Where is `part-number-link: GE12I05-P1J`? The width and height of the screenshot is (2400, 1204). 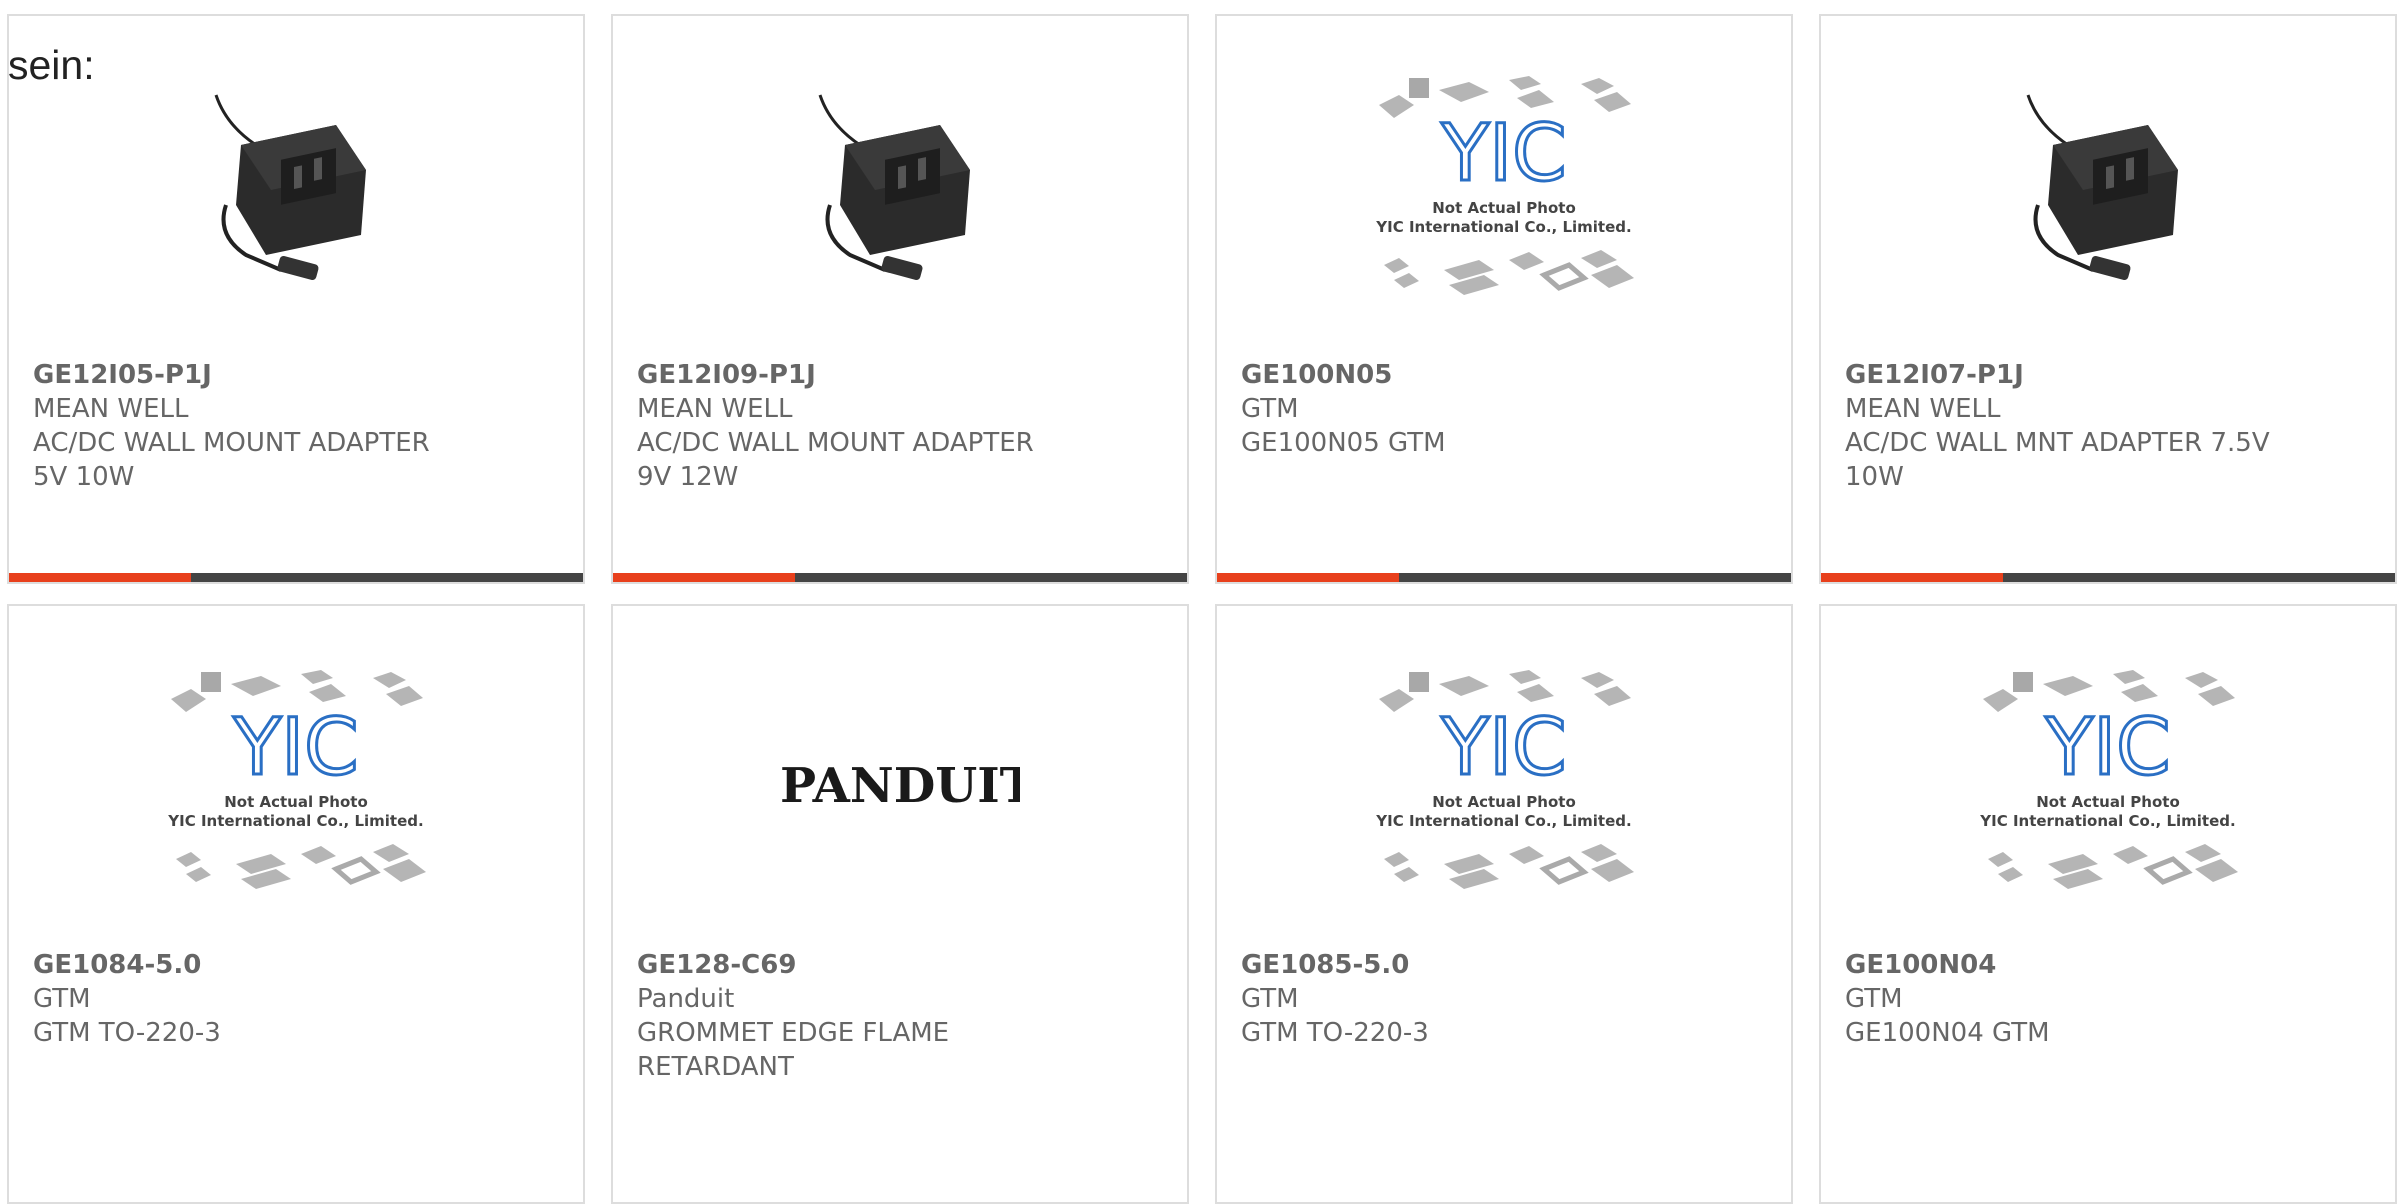 part-number-link: GE12I05-P1J is located at coordinates (298, 375).